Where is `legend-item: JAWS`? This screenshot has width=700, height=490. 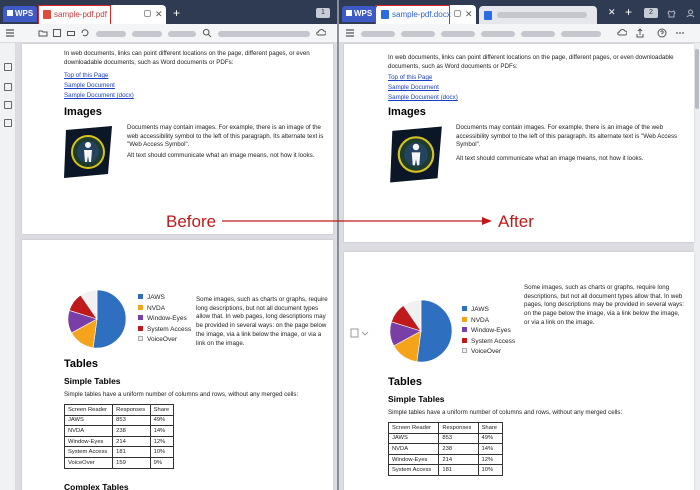
legend-item: JAWS is located at coordinates (164, 299).